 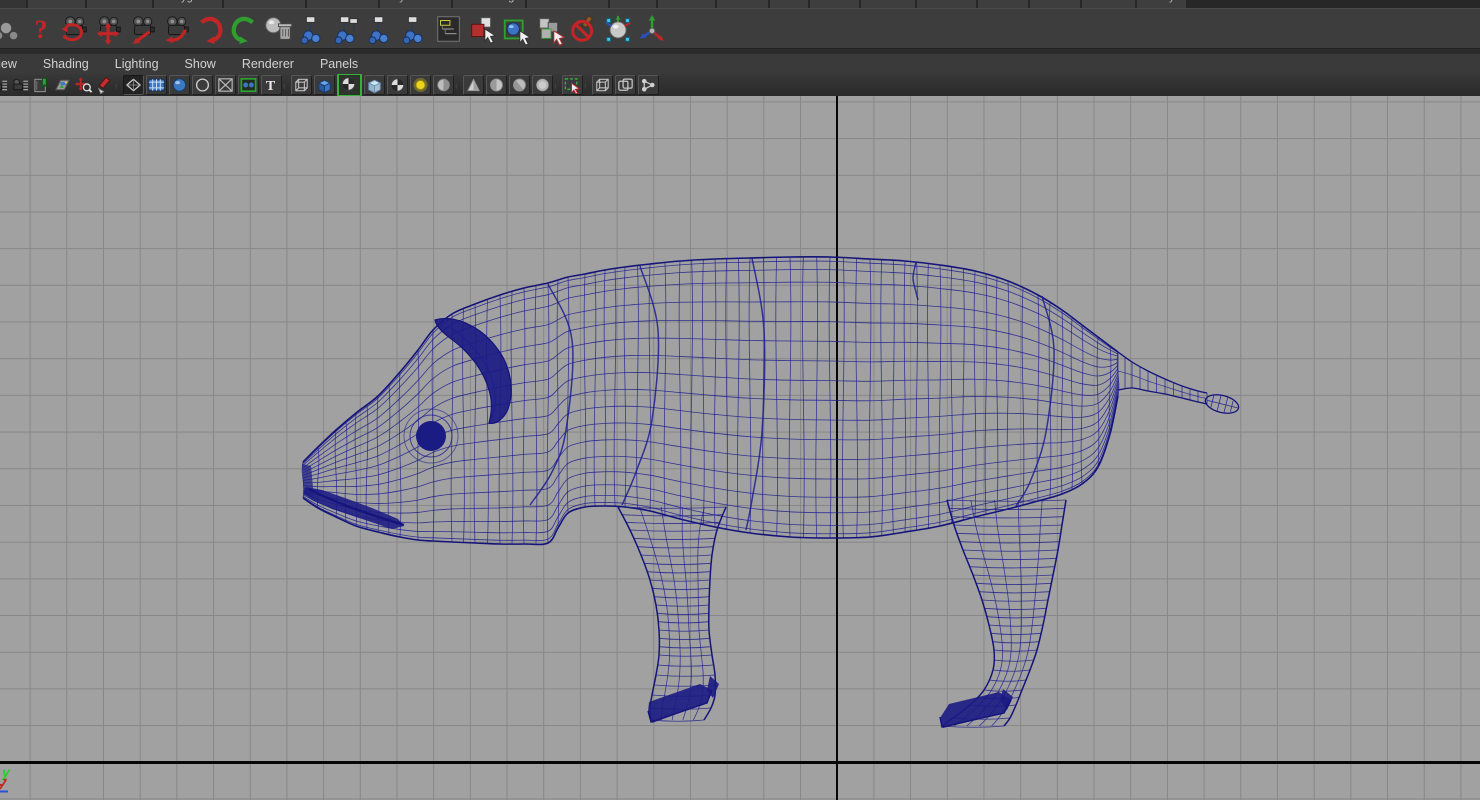 I want to click on svg-text: T, so click(x=271, y=86).